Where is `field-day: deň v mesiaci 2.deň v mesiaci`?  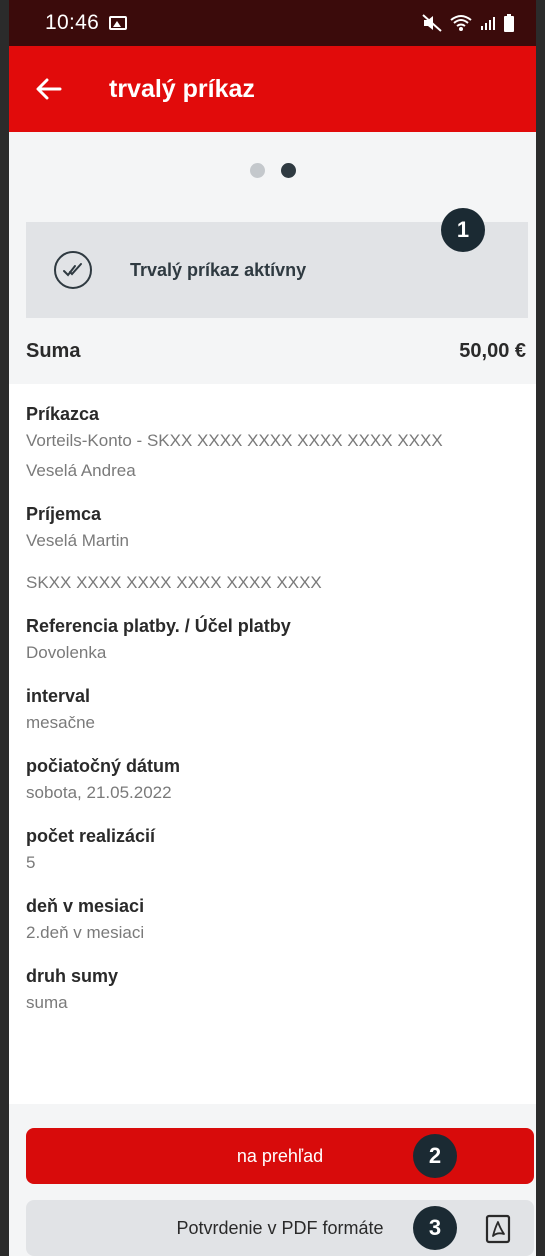 field-day: deň v mesiaci 2.deň v mesiaci is located at coordinates (276, 921).